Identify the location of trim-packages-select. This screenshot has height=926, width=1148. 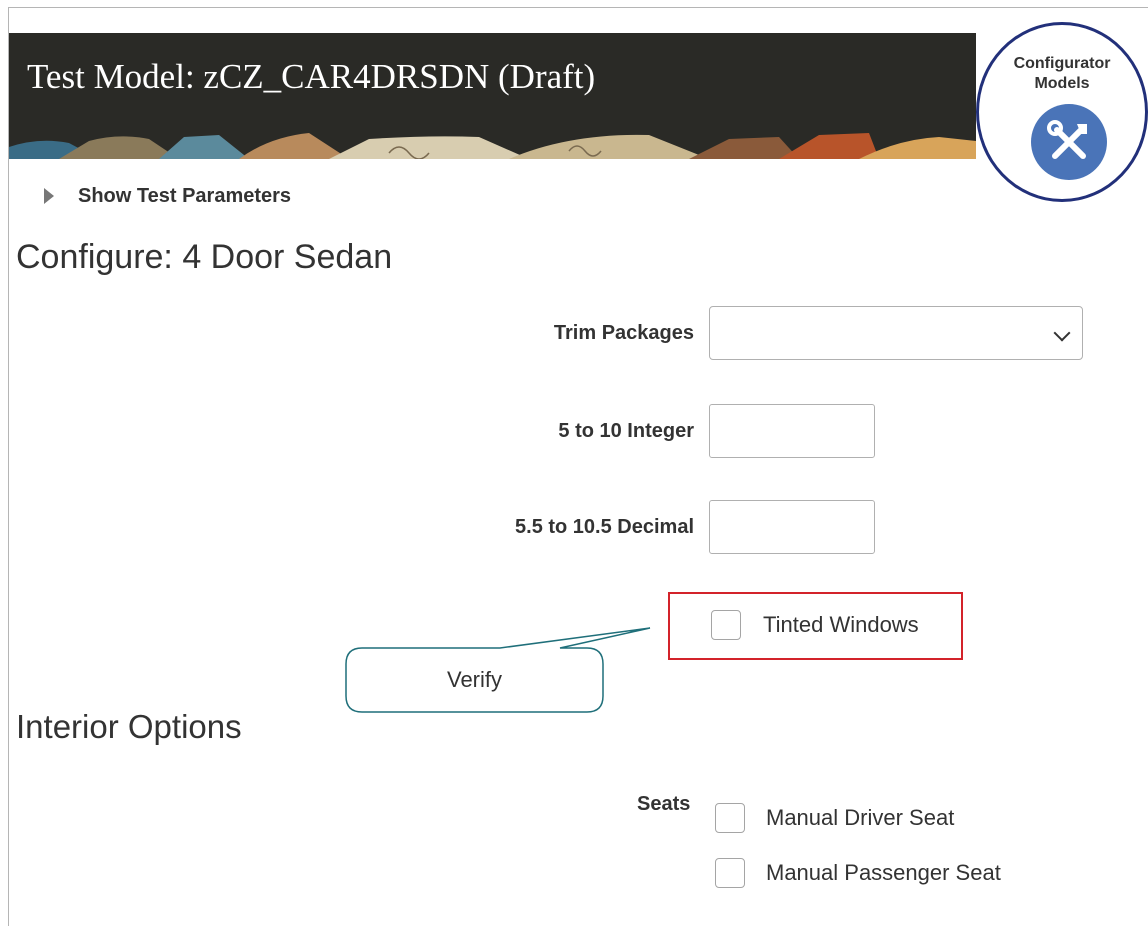
(896, 333).